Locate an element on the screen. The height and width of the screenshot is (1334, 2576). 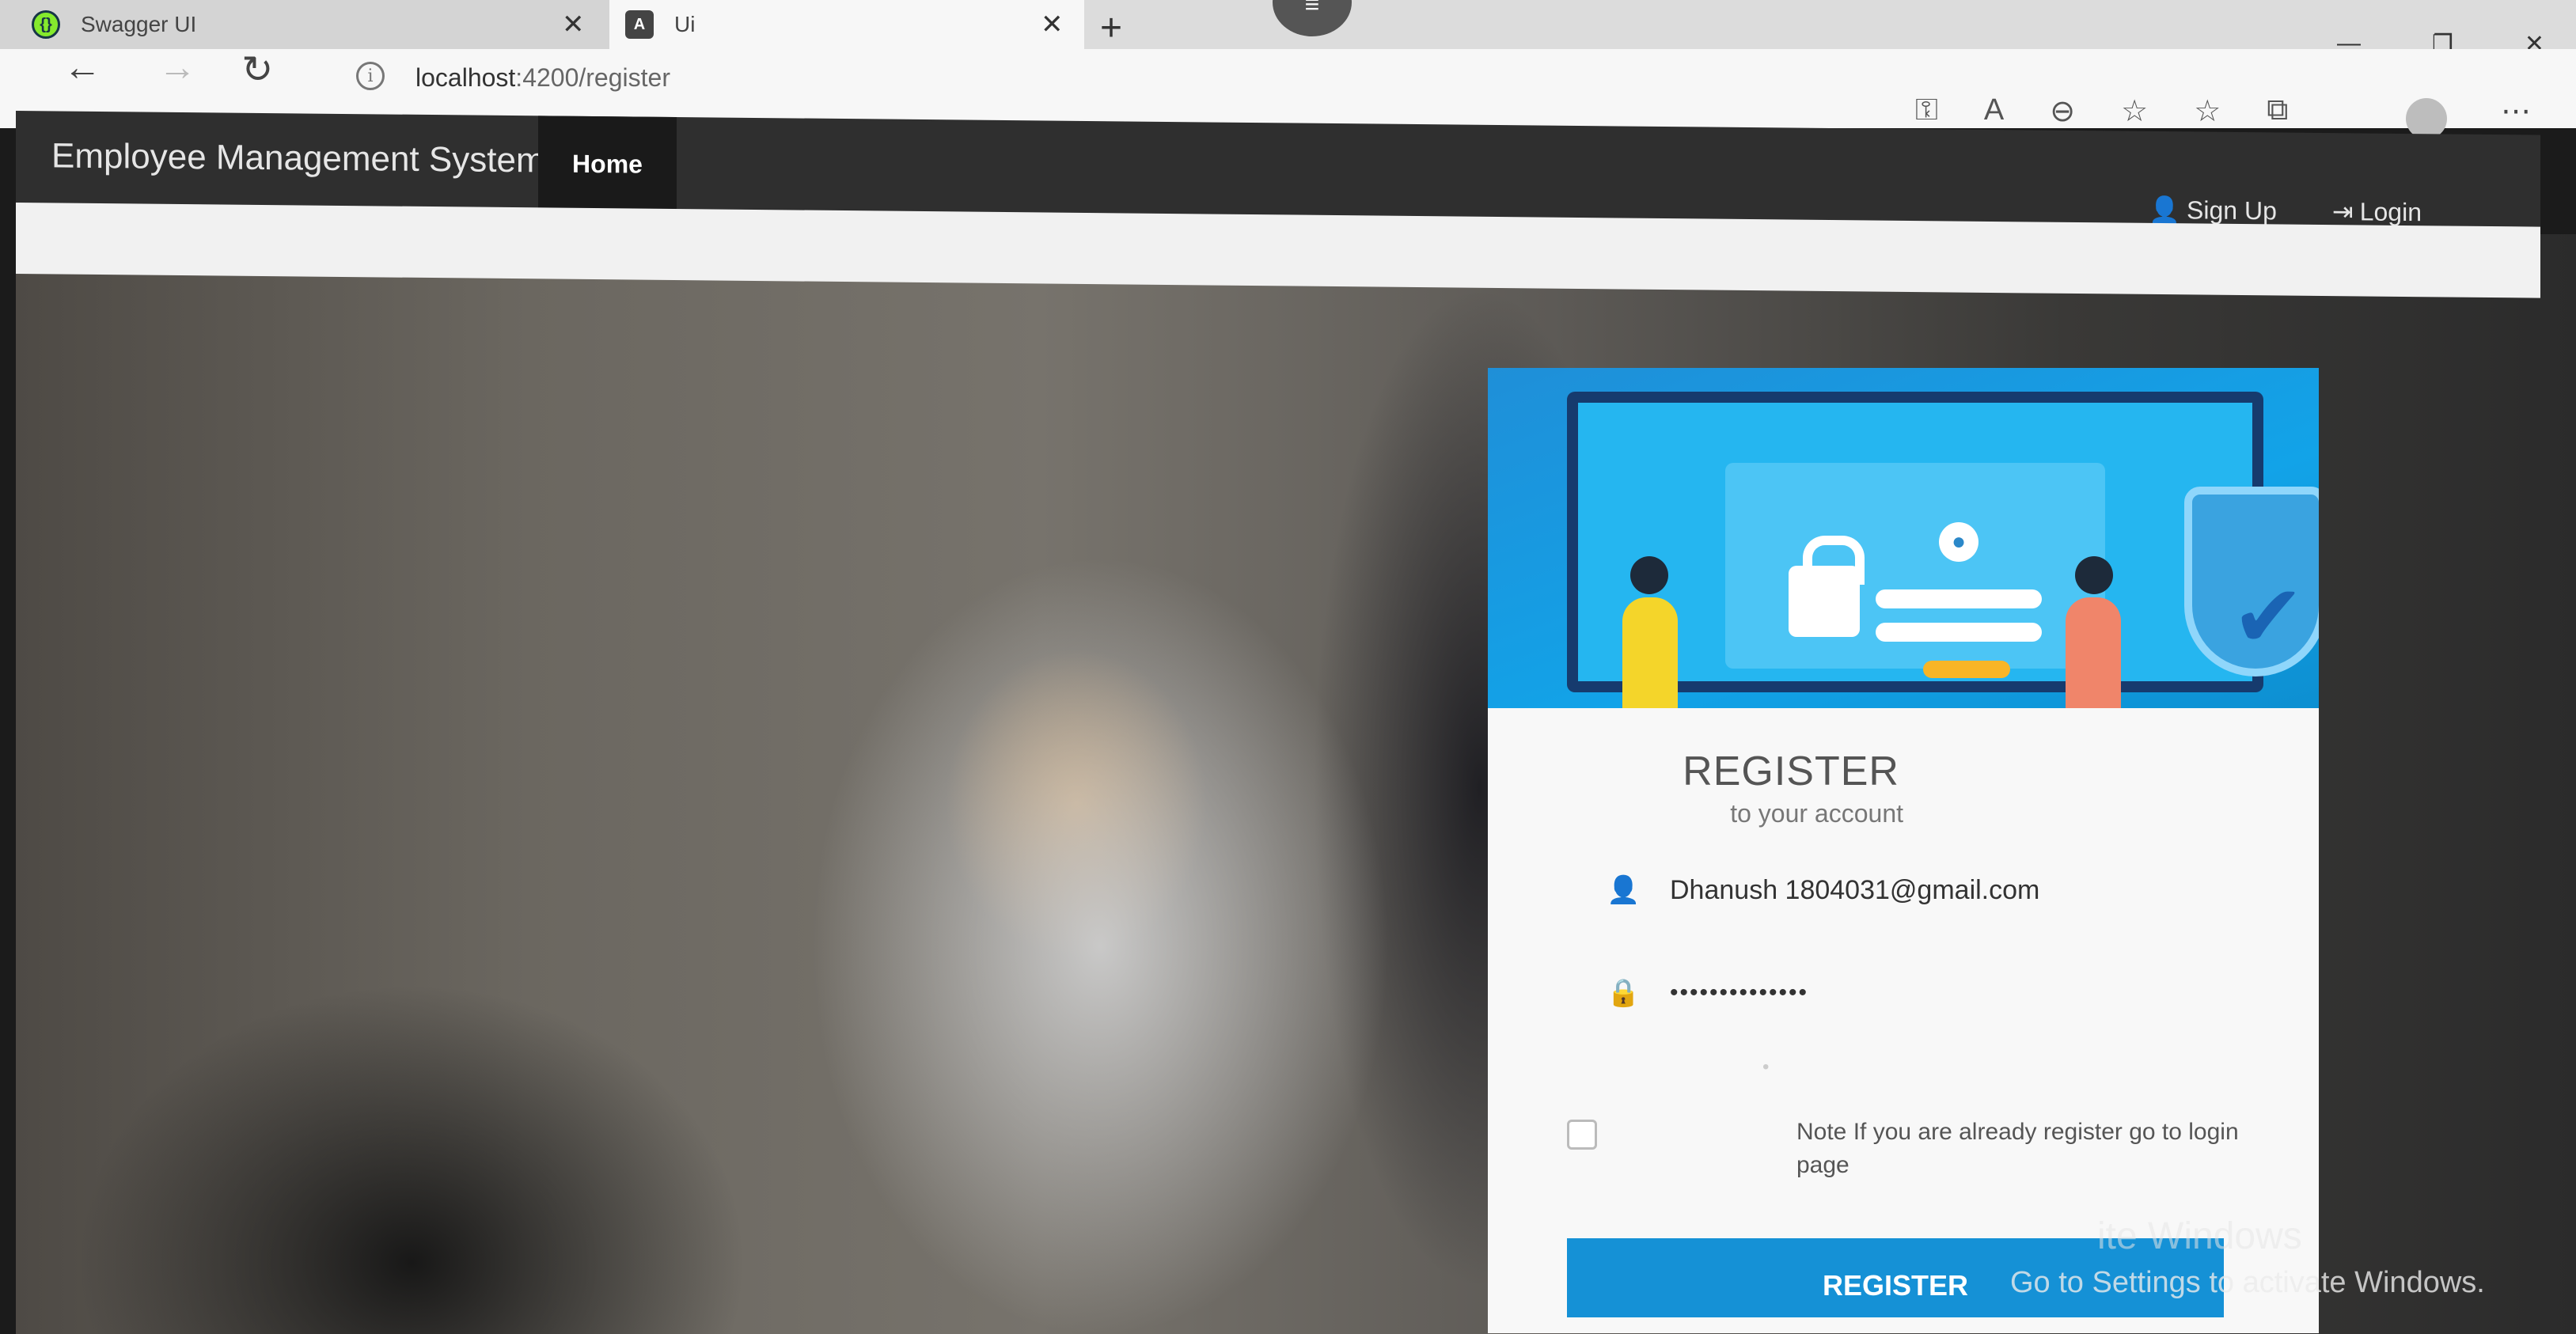
browser-toolbar: ⚿ A ⊖ ☆ ☆ ⧉ is located at coordinates (2101, 111).